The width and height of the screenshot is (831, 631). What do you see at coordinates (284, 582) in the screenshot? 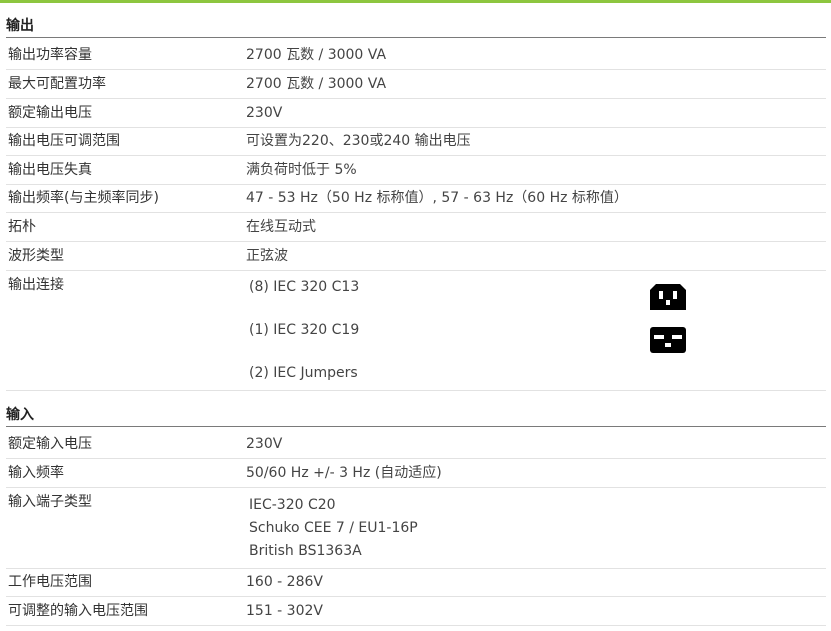
I see `spec-value: 160 - 286V` at bounding box center [284, 582].